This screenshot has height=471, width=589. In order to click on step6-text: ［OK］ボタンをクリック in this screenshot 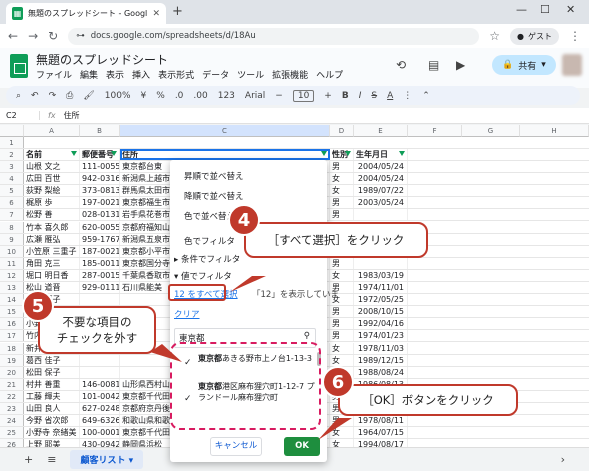, I will do `click(428, 400)`.